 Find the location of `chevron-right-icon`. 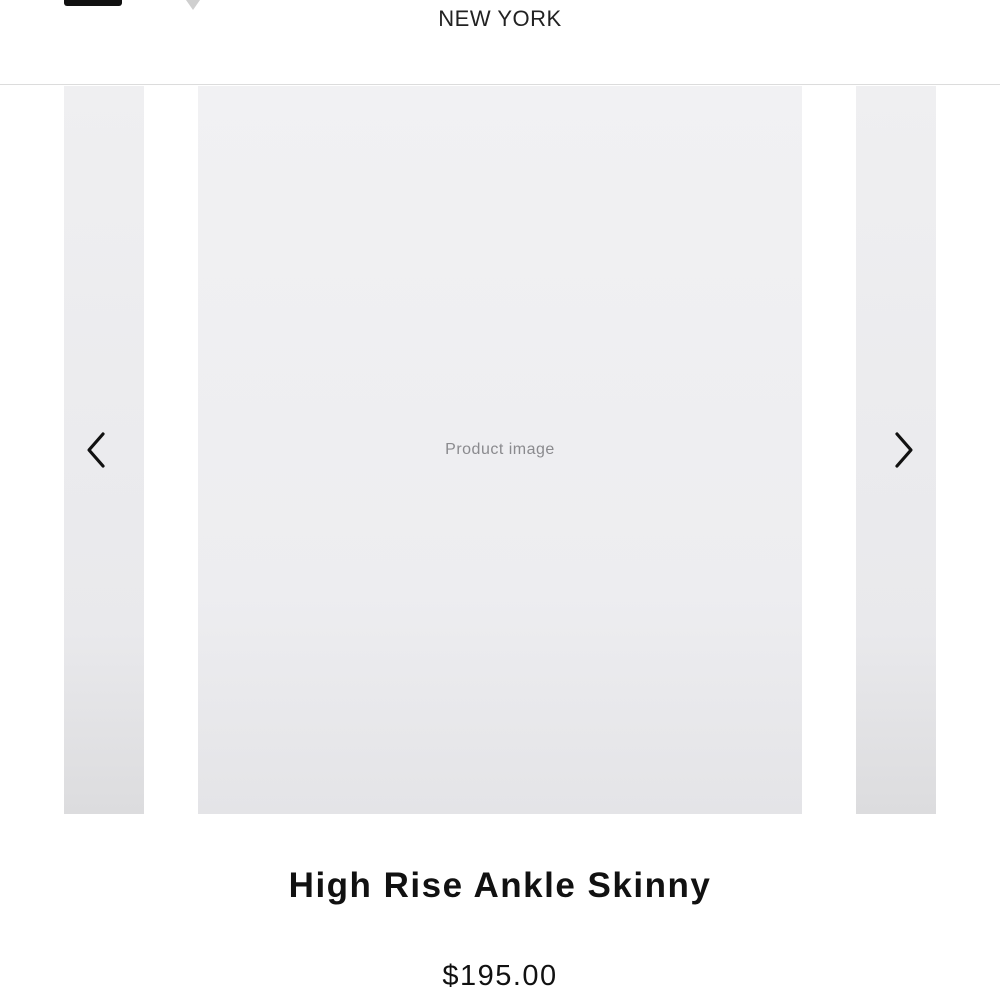

chevron-right-icon is located at coordinates (904, 450).